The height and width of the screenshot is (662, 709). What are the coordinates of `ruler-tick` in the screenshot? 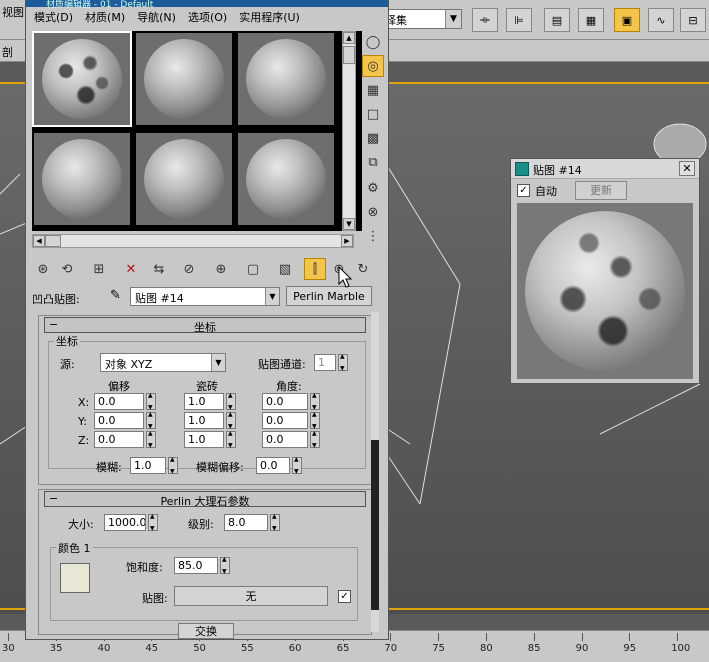 It's located at (630, 637).